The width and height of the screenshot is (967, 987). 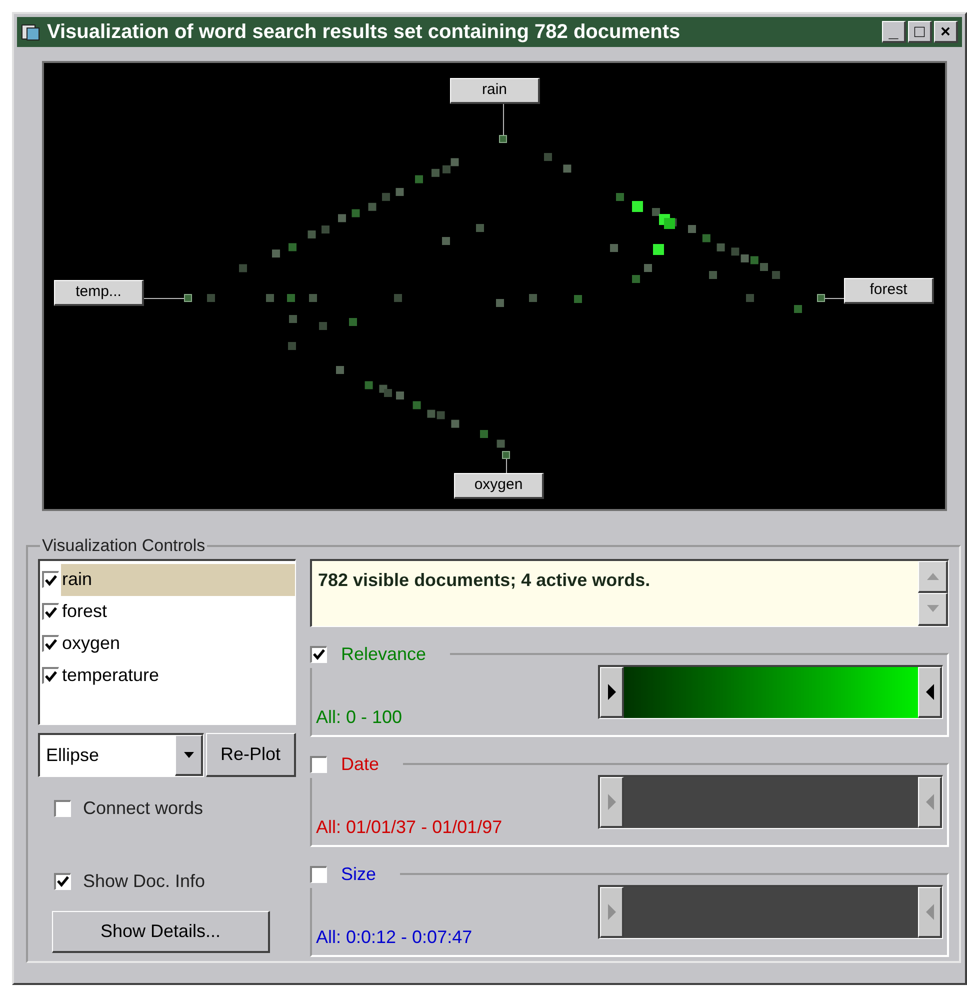 What do you see at coordinates (889, 291) in the screenshot?
I see `word-node-label: forest` at bounding box center [889, 291].